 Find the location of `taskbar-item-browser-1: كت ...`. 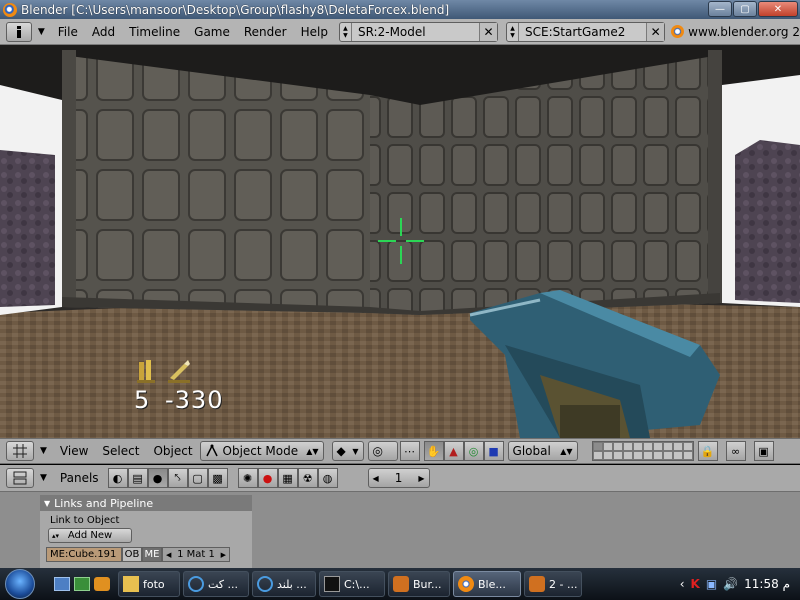

taskbar-item-browser-1: كت ... is located at coordinates (216, 584).